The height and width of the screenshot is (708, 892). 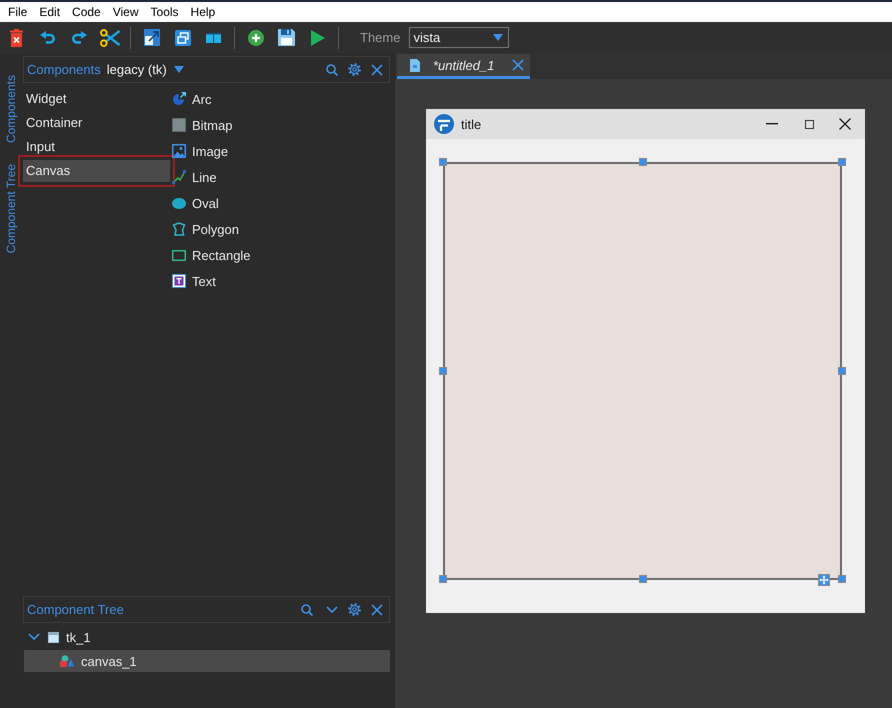 What do you see at coordinates (145, 69) in the screenshot?
I see `library-dropdown: legacy (tk)` at bounding box center [145, 69].